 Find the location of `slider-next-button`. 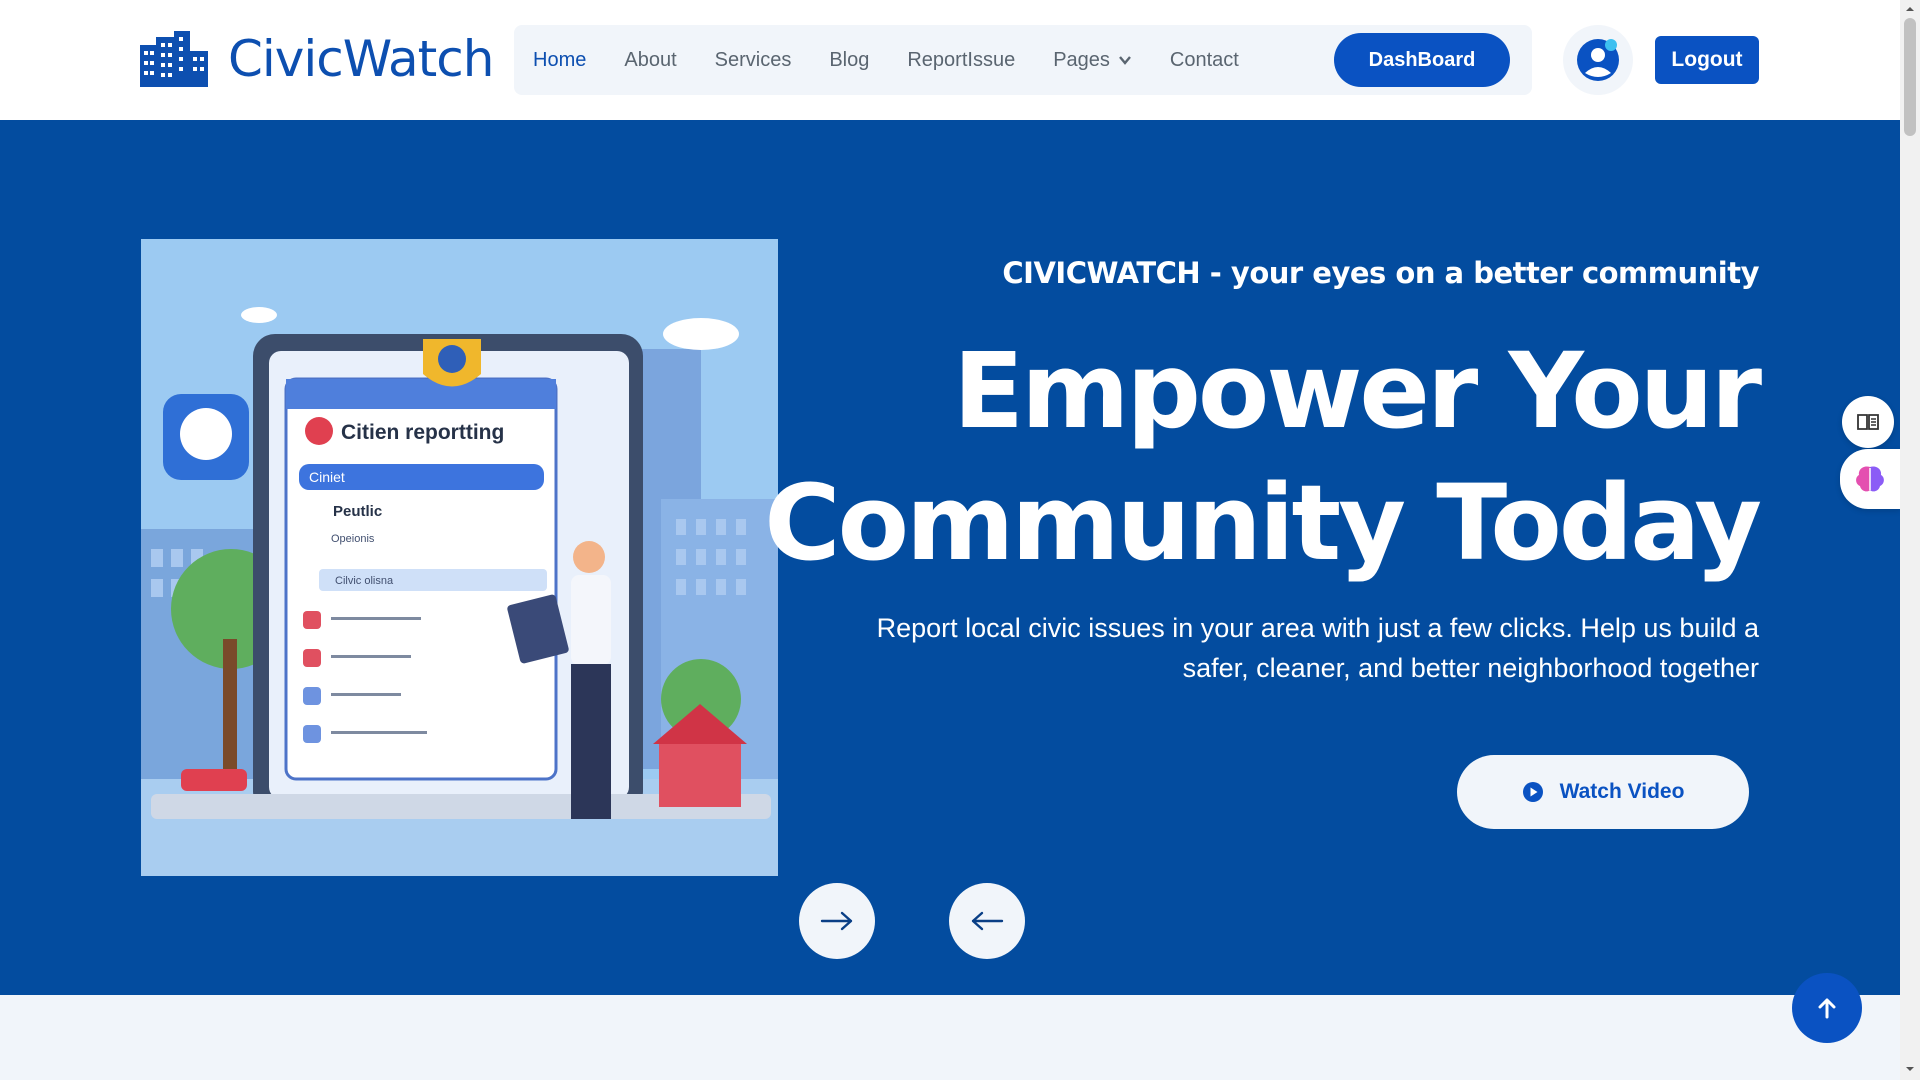

slider-next-button is located at coordinates (837, 921).